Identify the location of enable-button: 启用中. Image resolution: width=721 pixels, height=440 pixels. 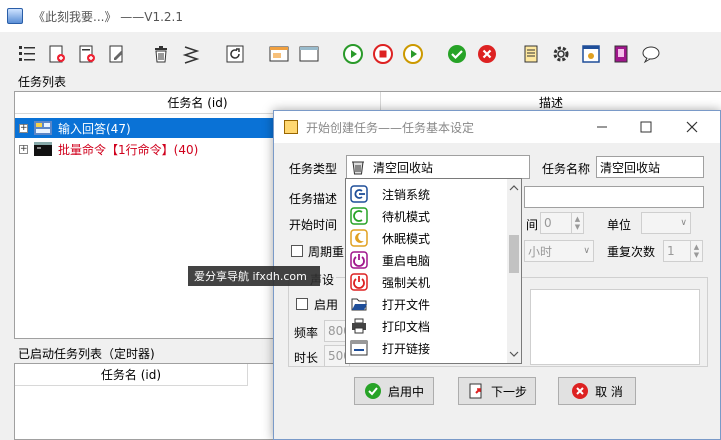
(394, 391).